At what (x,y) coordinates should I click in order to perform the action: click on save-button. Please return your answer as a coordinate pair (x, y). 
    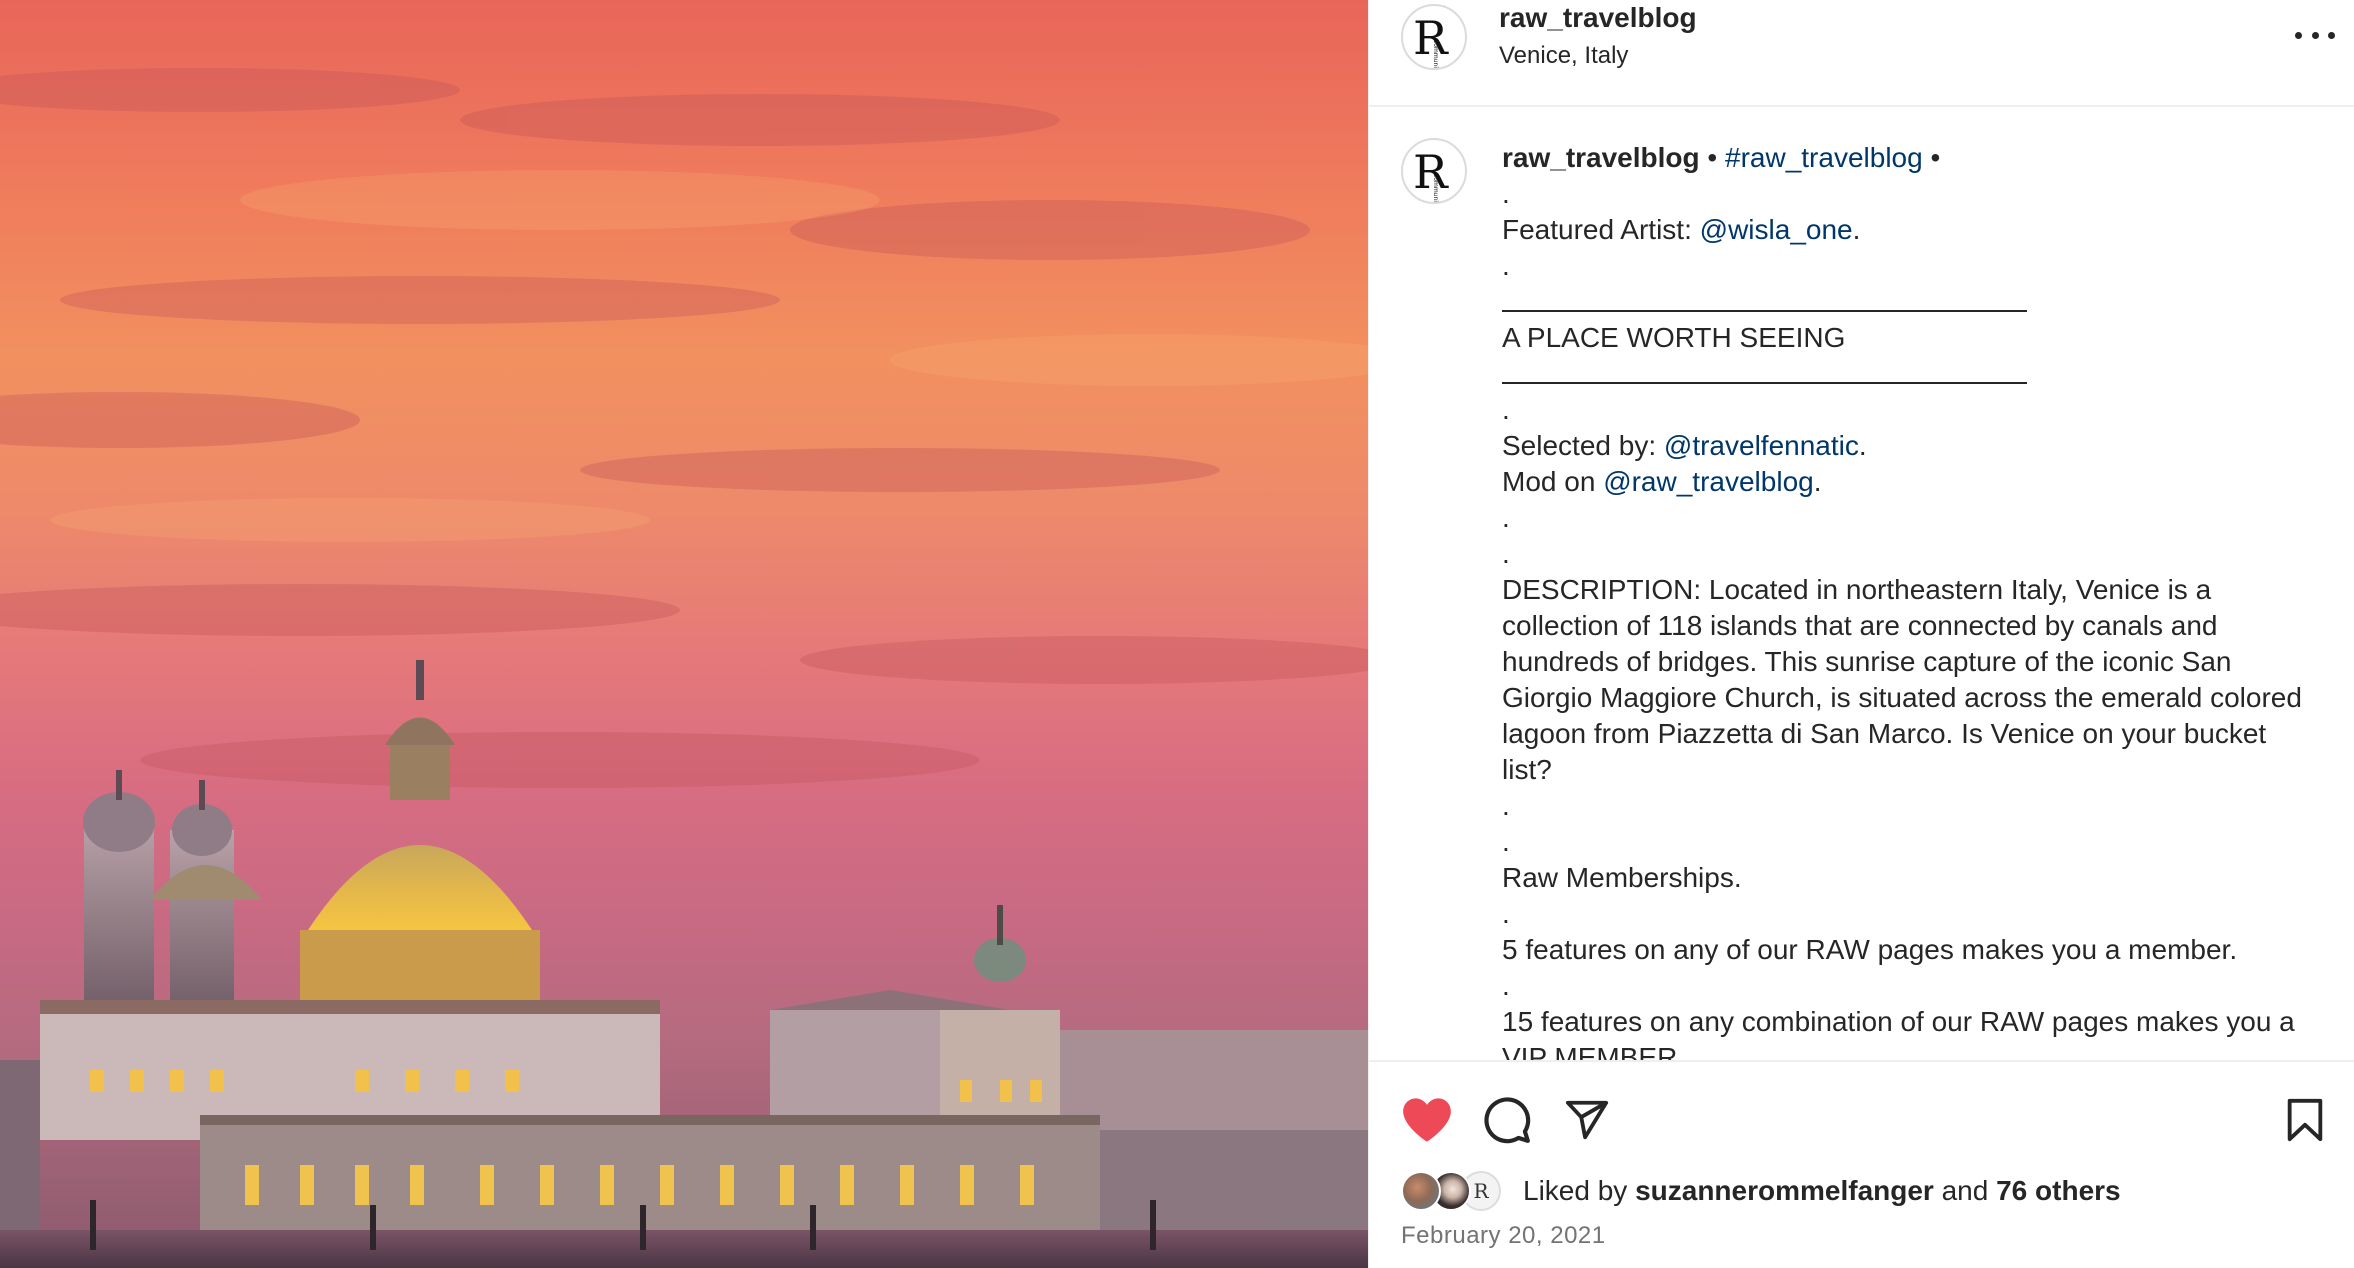
    Looking at the image, I should click on (2305, 1120).